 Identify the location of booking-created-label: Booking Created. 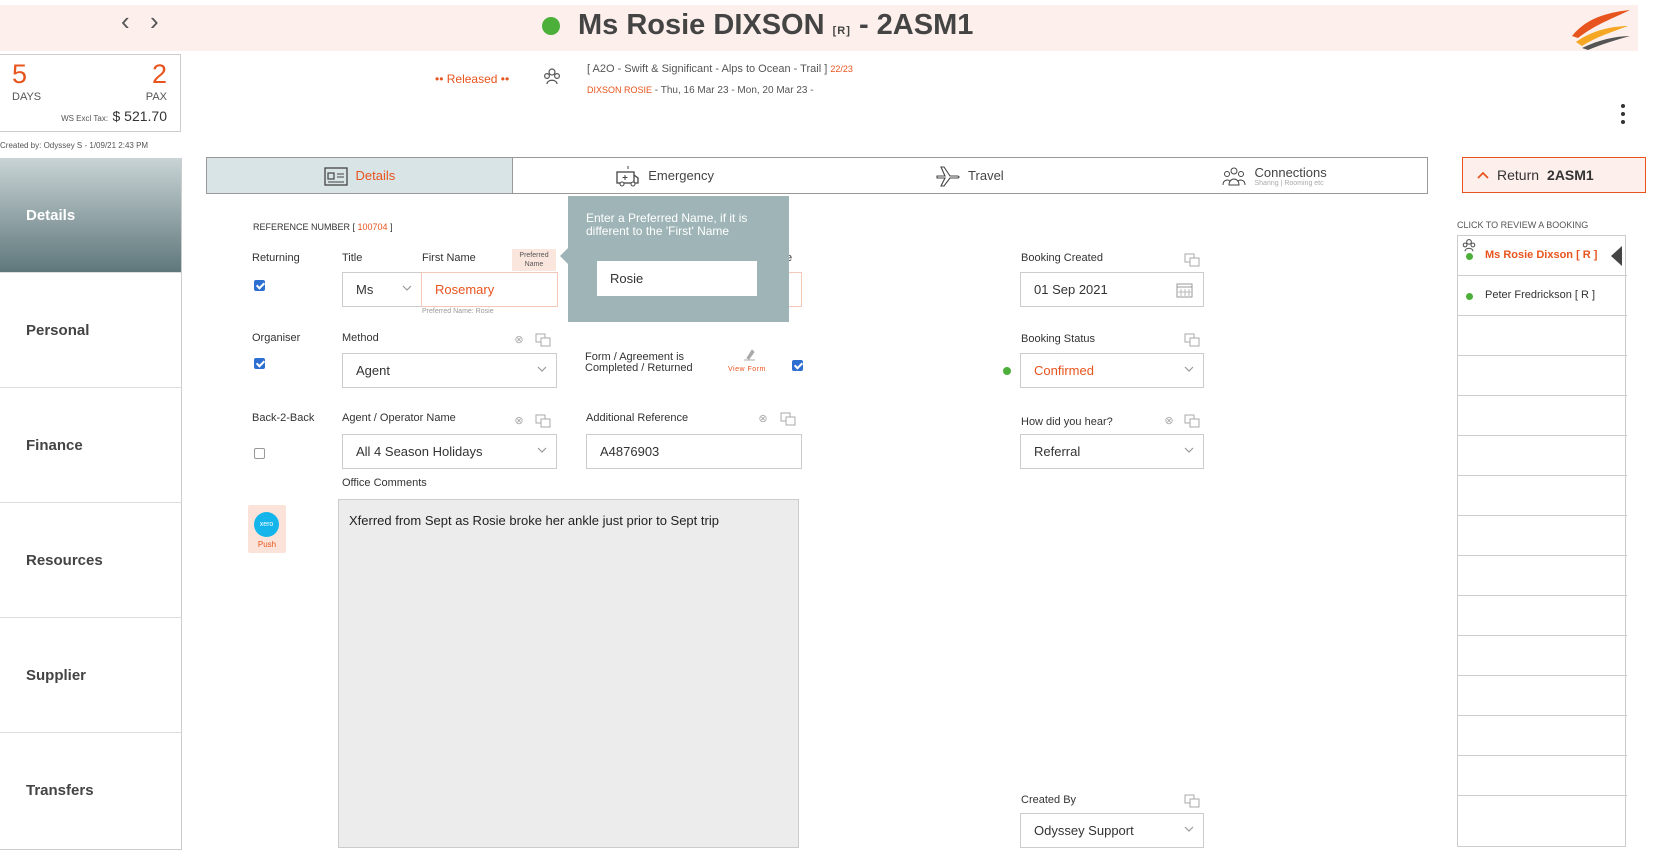
(1062, 258).